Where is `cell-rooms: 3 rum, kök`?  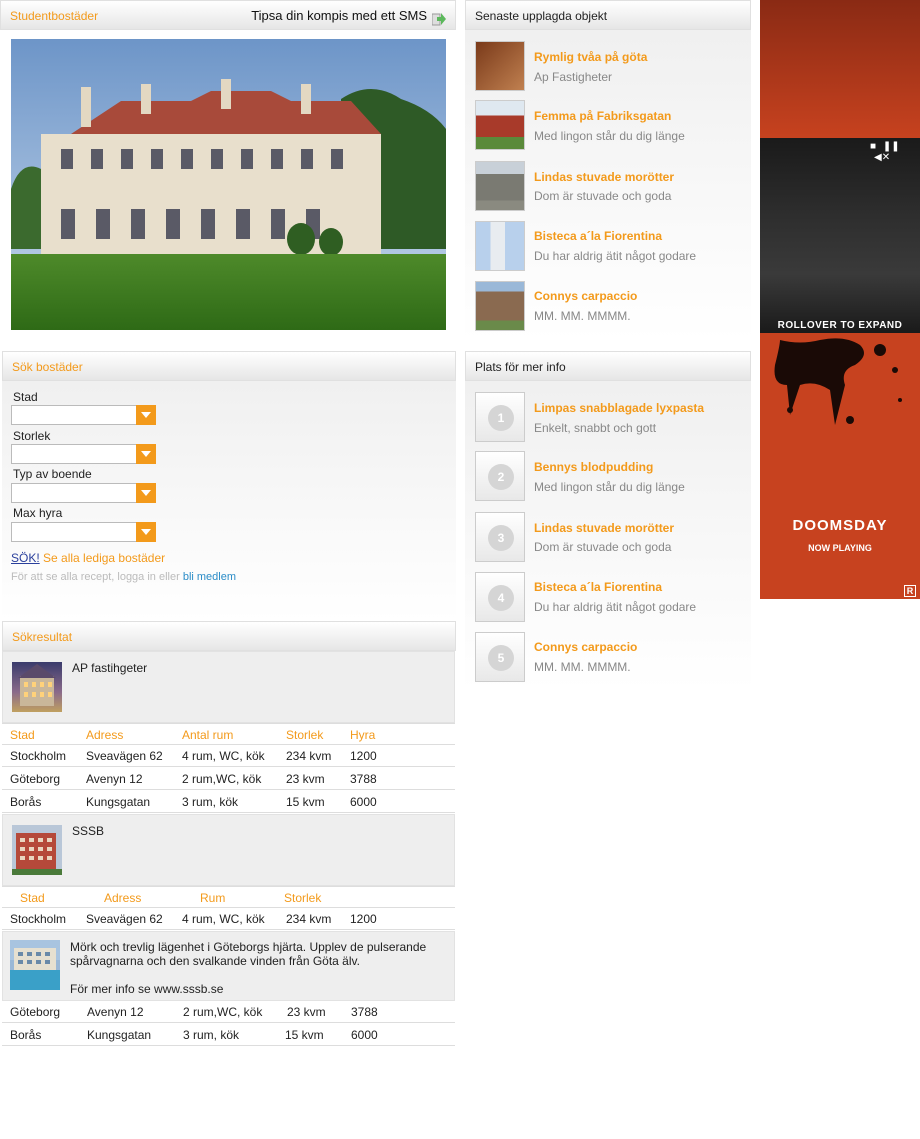
cell-rooms: 3 rum, kök is located at coordinates (211, 1035).